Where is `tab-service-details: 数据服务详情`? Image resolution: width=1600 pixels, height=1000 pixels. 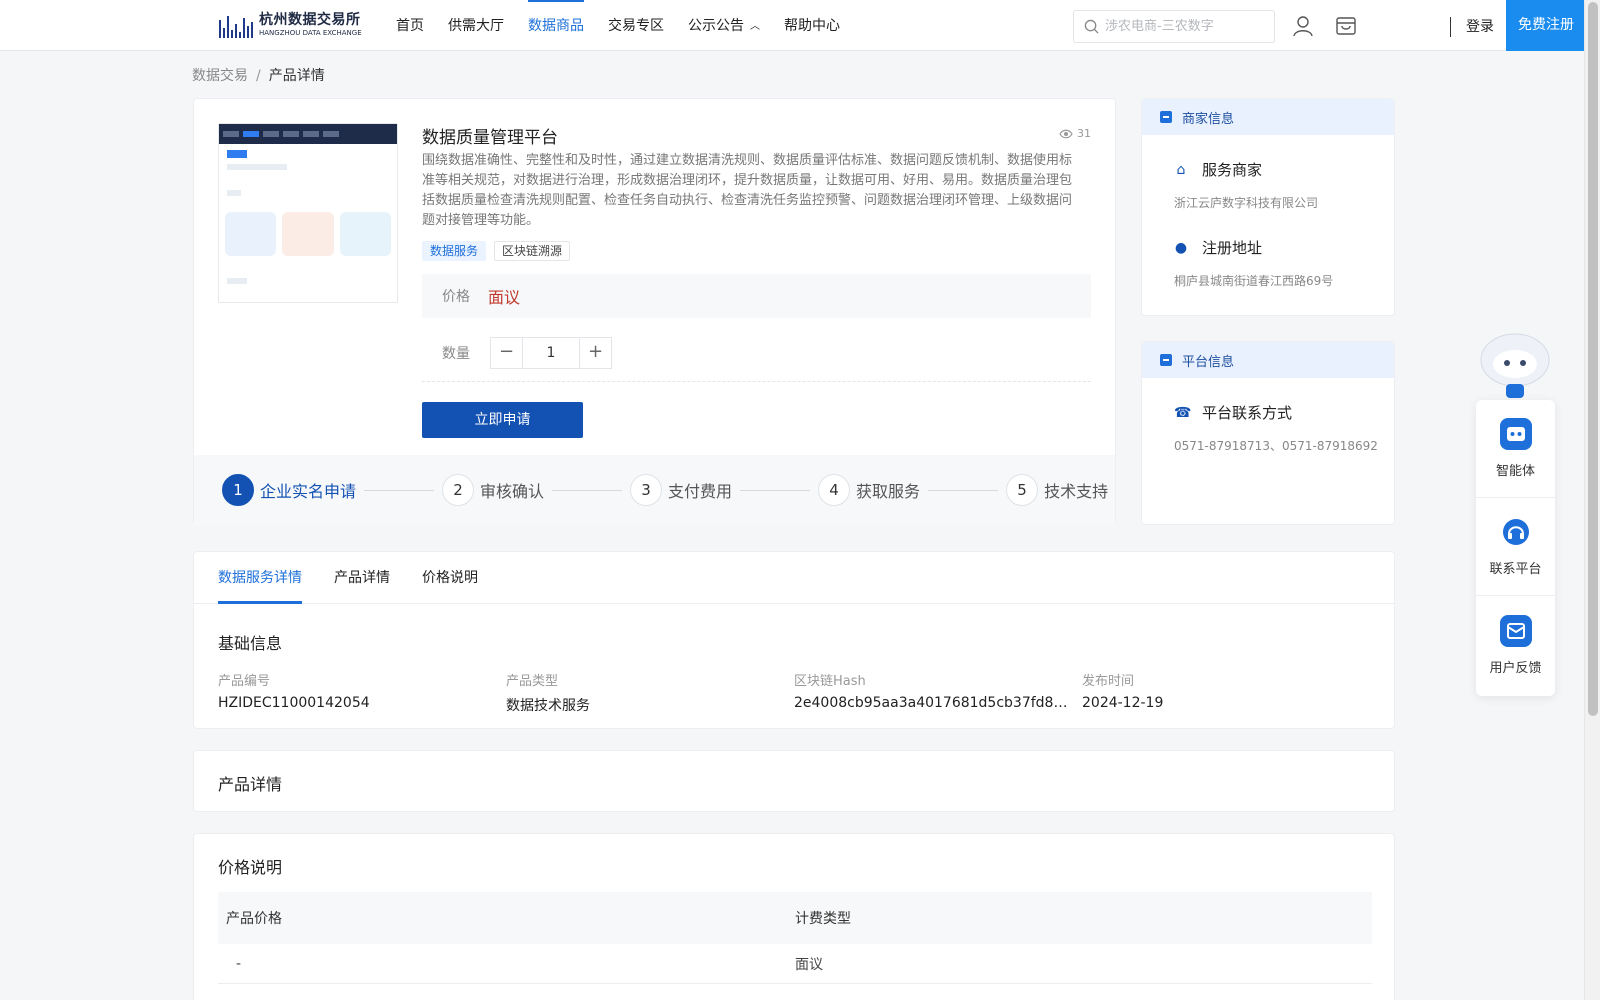 tab-service-details: 数据服务详情 is located at coordinates (260, 578).